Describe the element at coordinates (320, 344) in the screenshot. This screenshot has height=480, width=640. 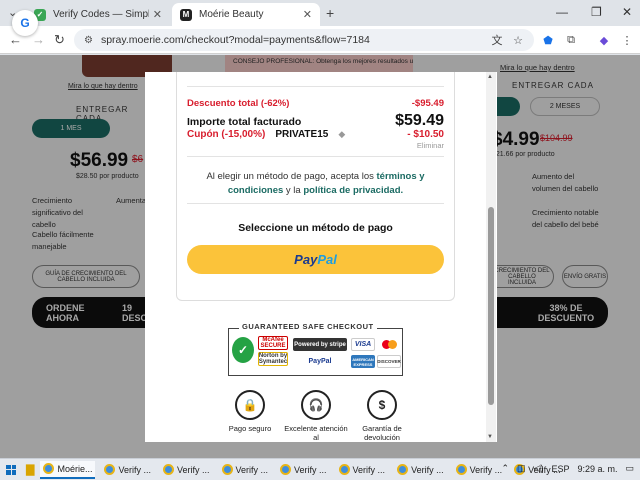
I see `stripe-badge: Powered by stripe` at that location.